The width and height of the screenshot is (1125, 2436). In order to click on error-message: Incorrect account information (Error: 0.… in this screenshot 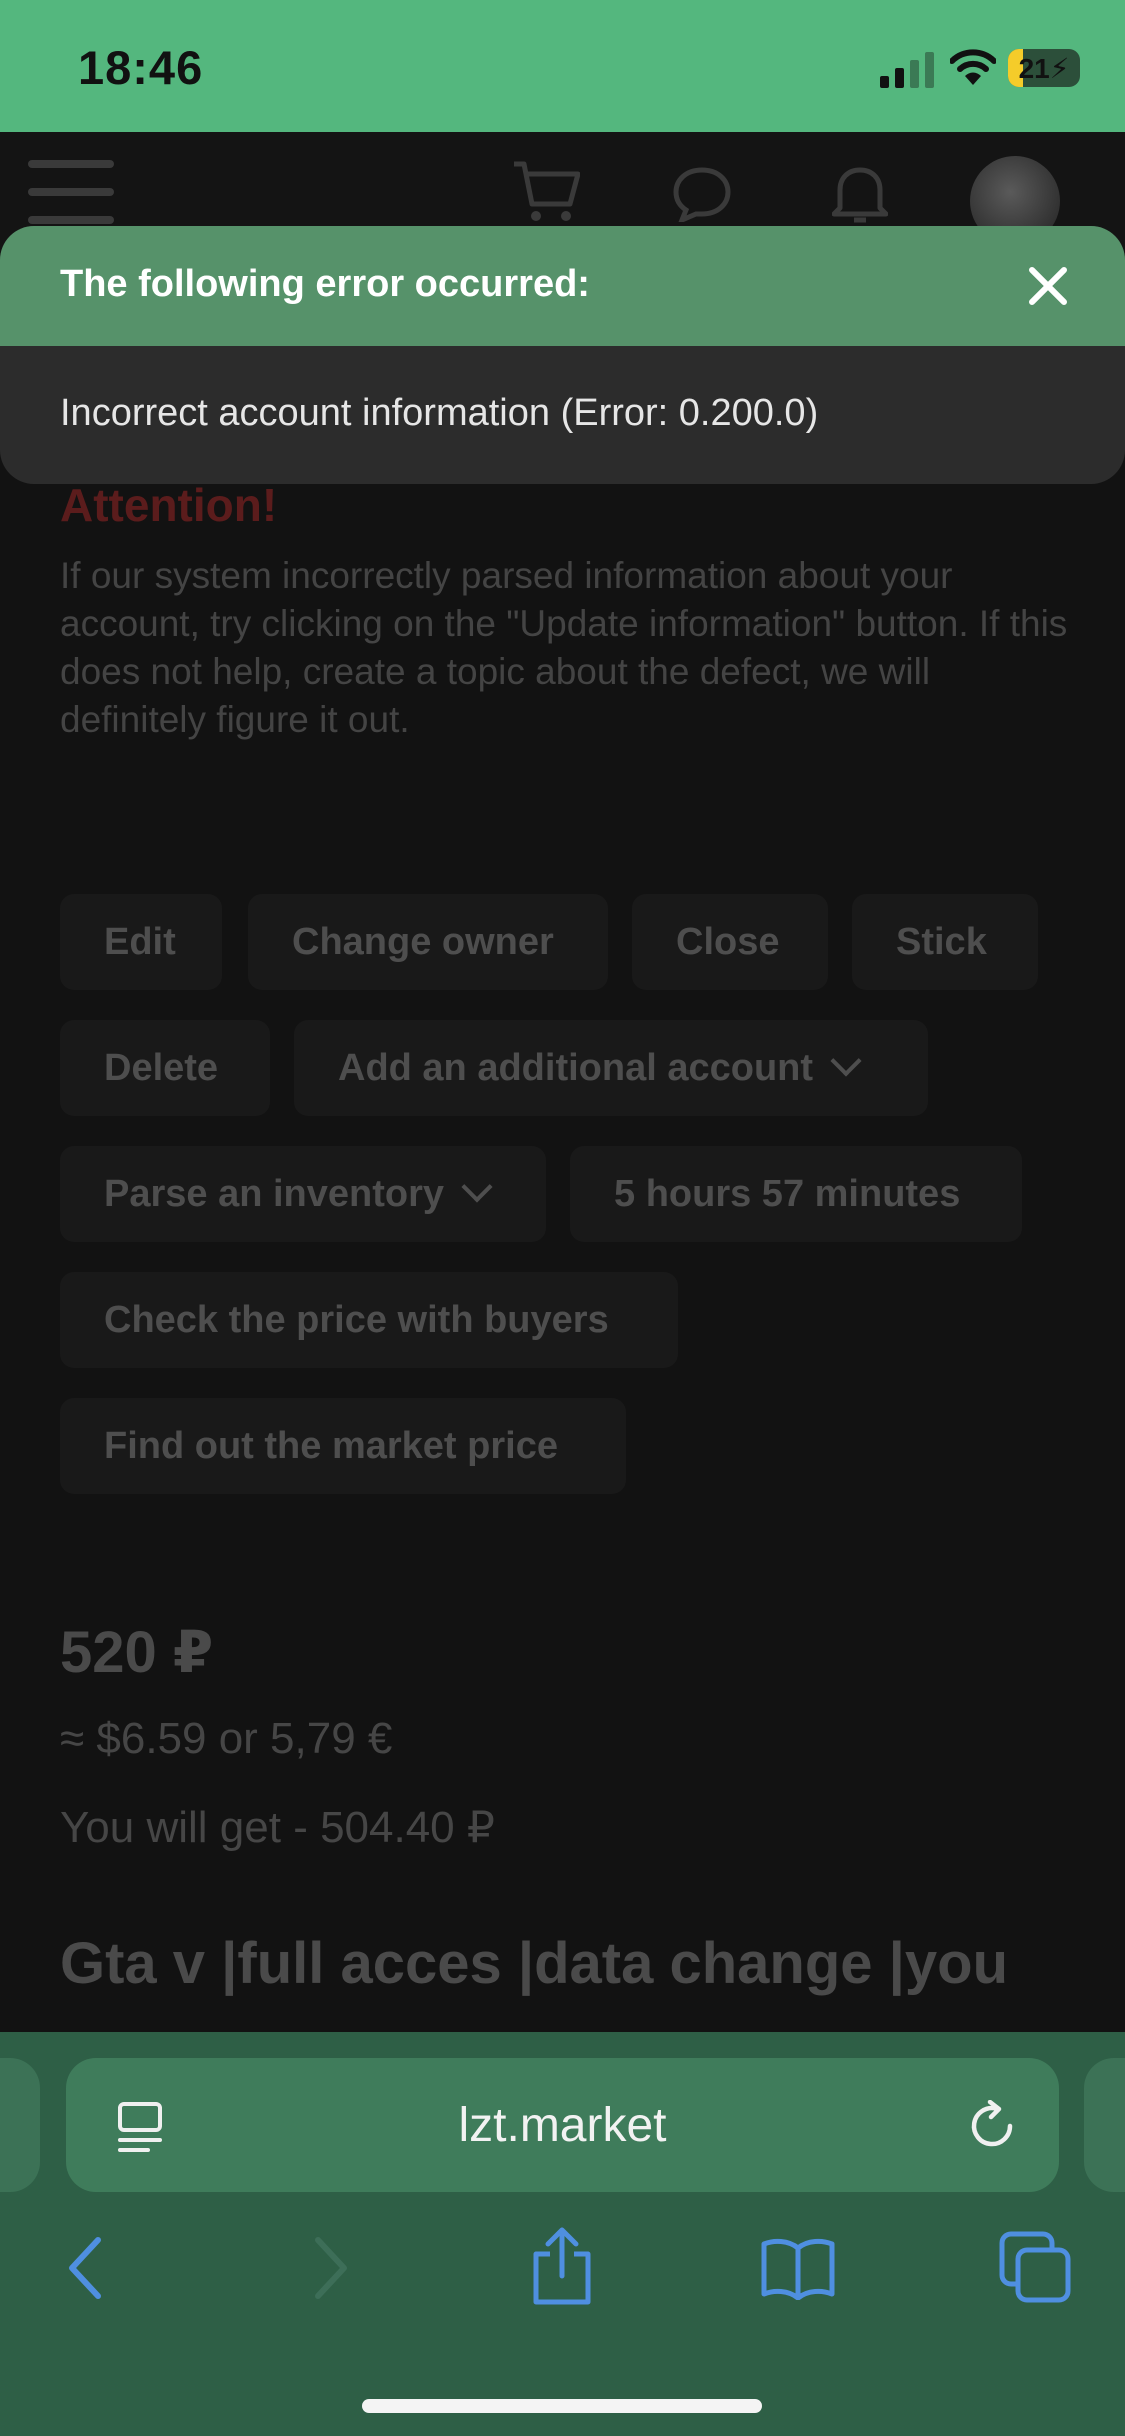, I will do `click(439, 413)`.